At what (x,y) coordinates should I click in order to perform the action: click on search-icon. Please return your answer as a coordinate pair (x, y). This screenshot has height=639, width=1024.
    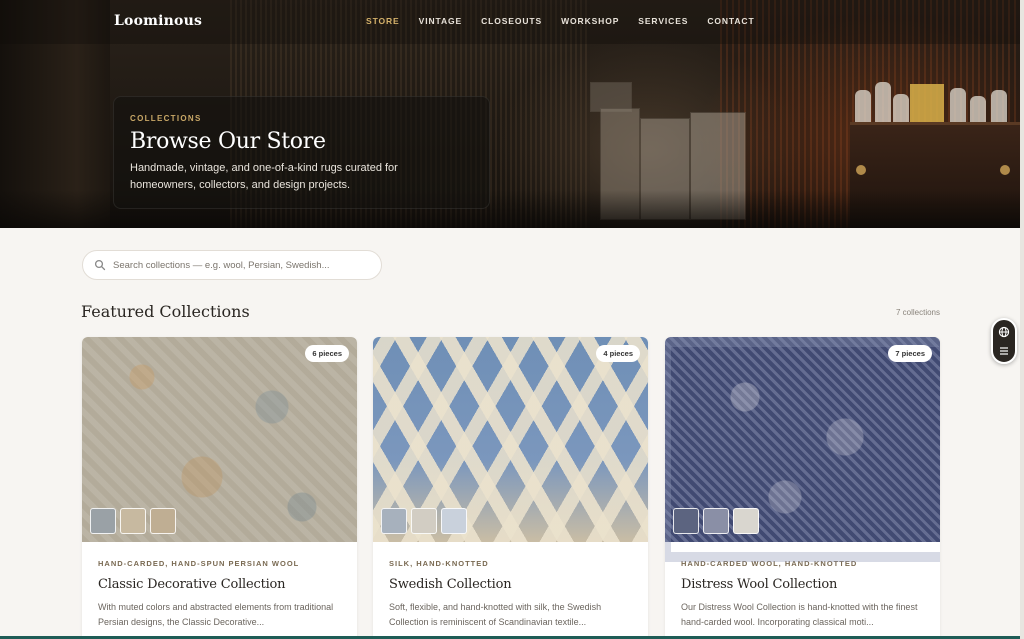
    Looking at the image, I should click on (100, 265).